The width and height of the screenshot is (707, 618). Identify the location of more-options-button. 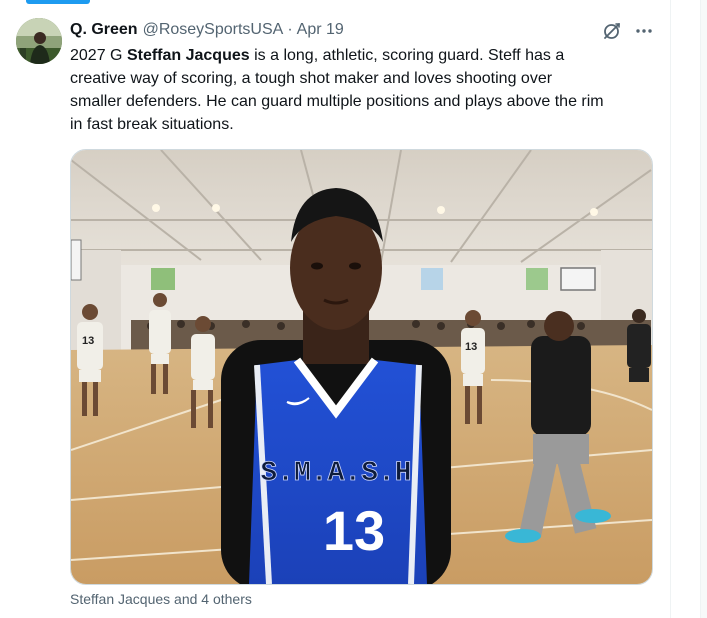
(644, 31).